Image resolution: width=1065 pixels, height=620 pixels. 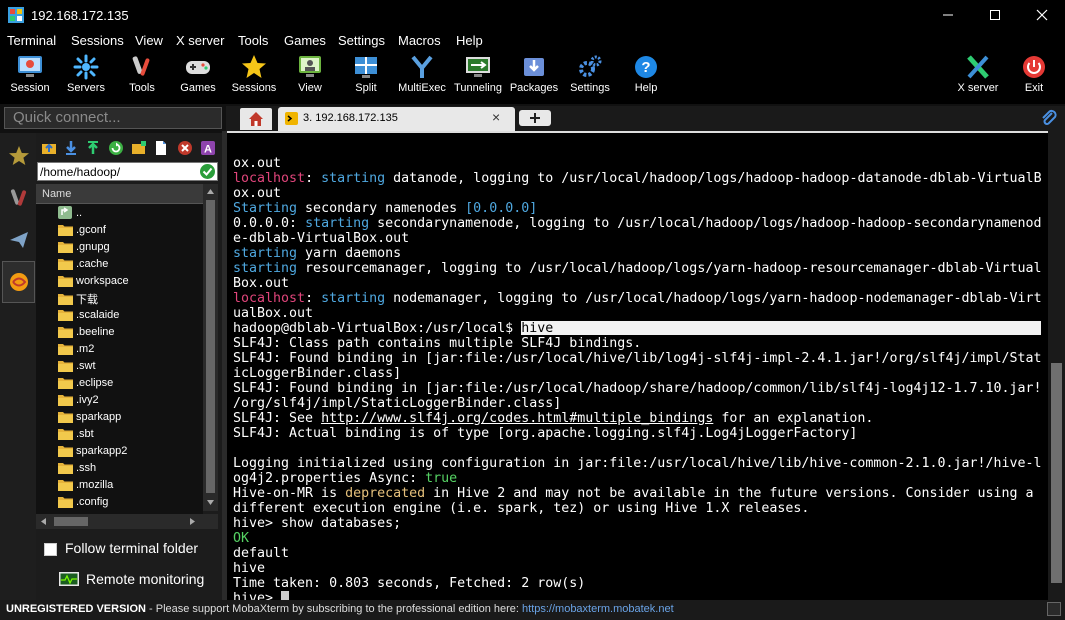 What do you see at coordinates (31, 40) in the screenshot?
I see `menu-terminal: Terminal` at bounding box center [31, 40].